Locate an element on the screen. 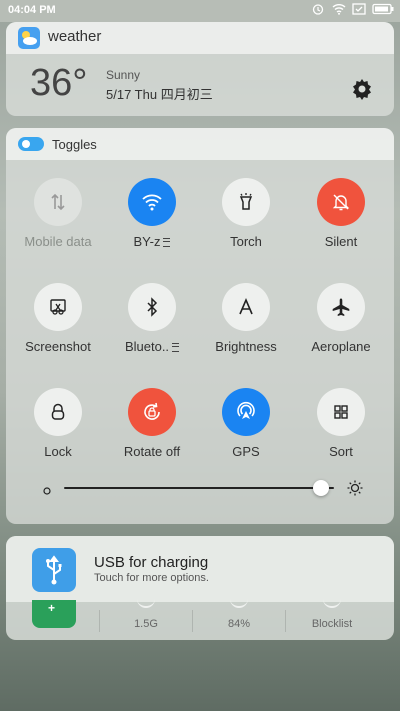 The image size is (400, 711). tile-aeroplane: Aeroplane is located at coordinates (341, 328).